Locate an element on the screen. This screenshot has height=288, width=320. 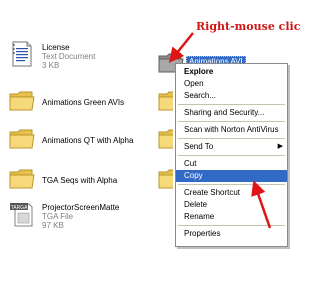
file-meta: License Text Document 3 KB is located at coordinates (68, 56).